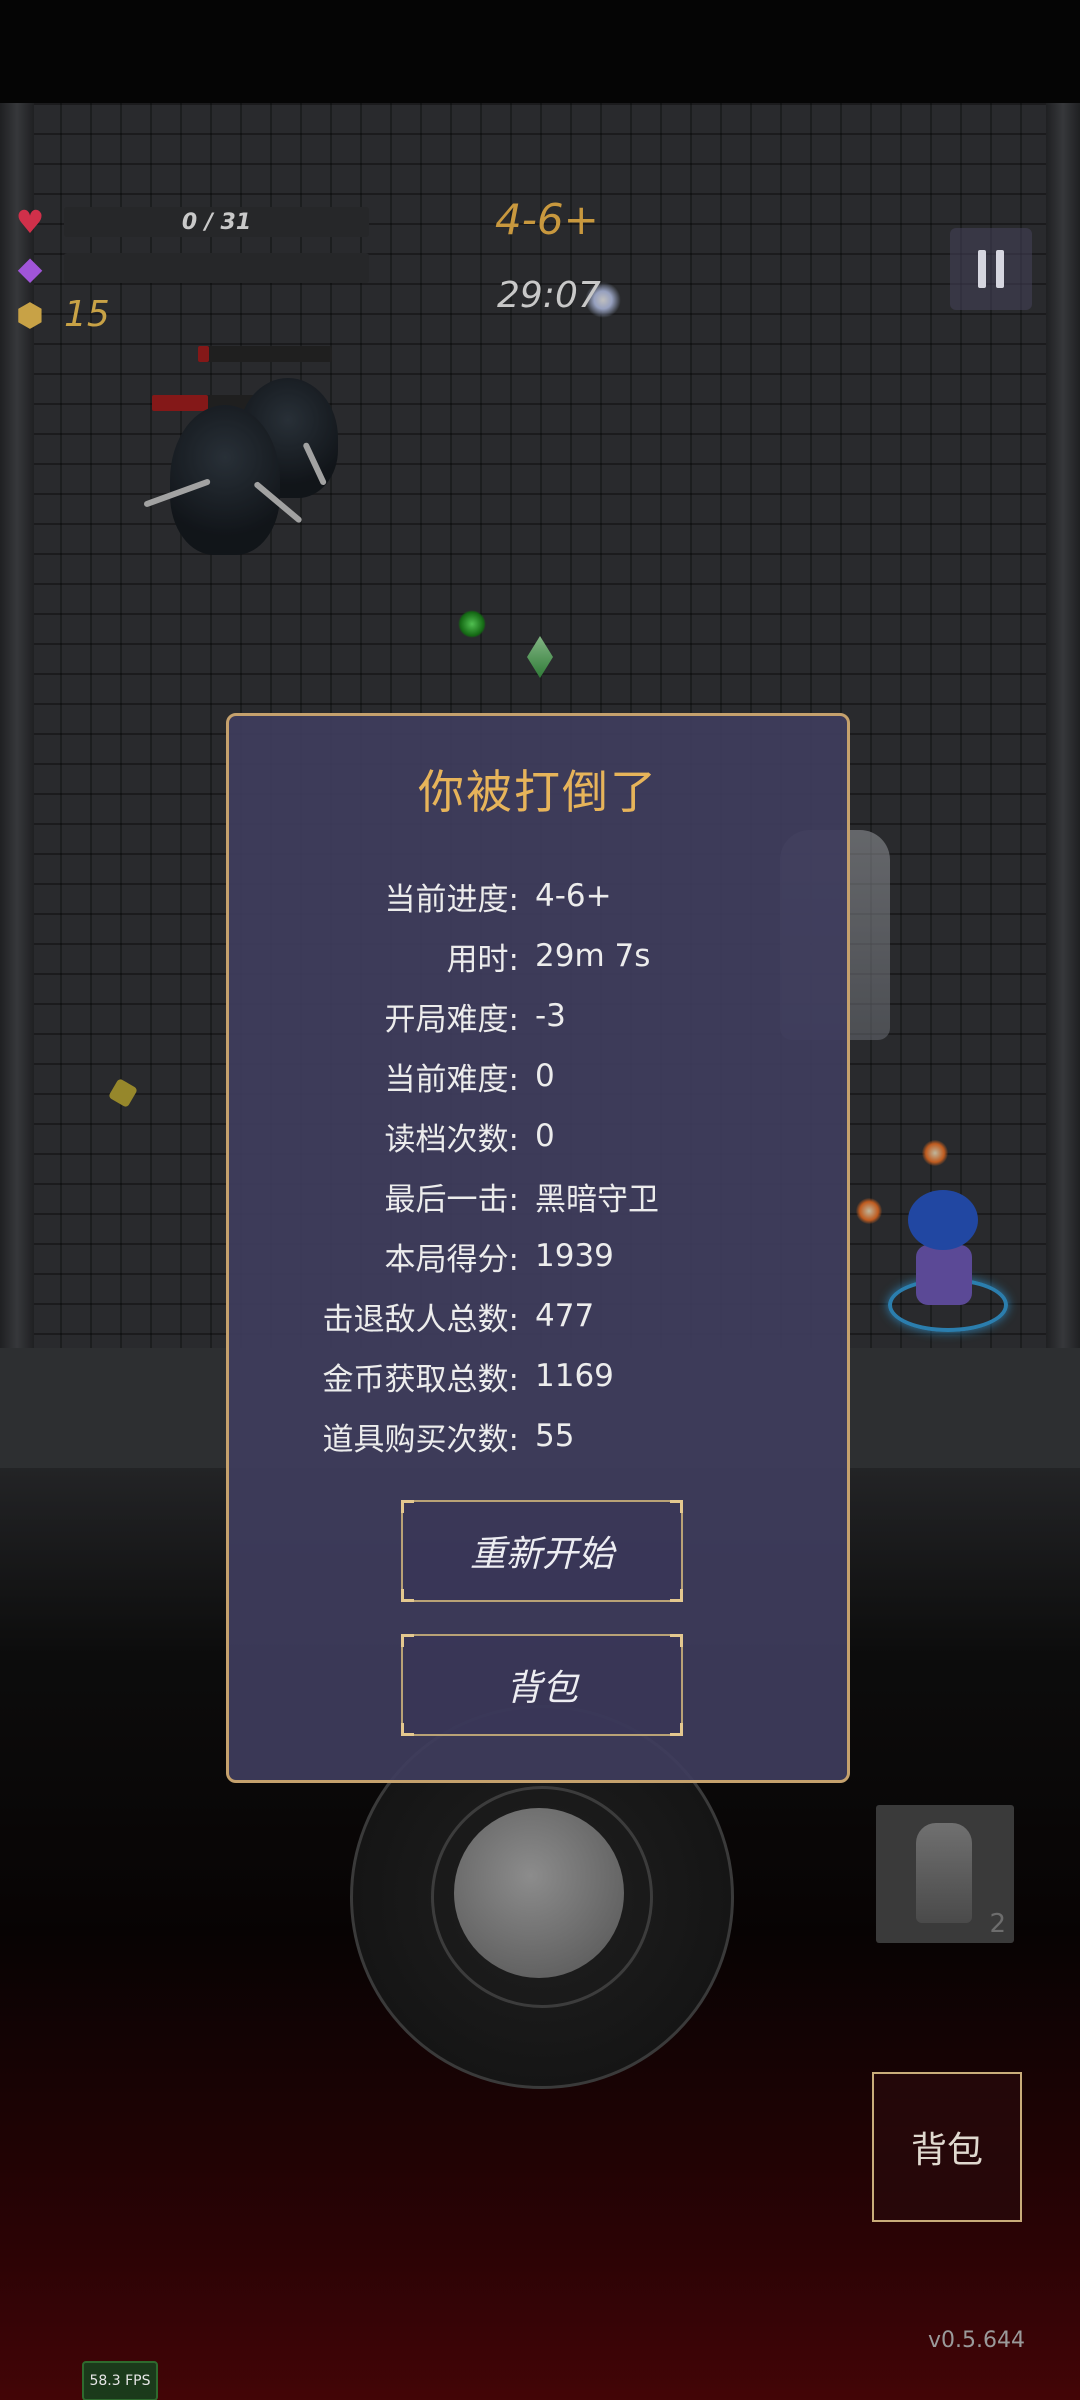 Image resolution: width=1080 pixels, height=2400 pixels. Describe the element at coordinates (549, 295) in the screenshot. I see `timer-label: 29:07` at that location.